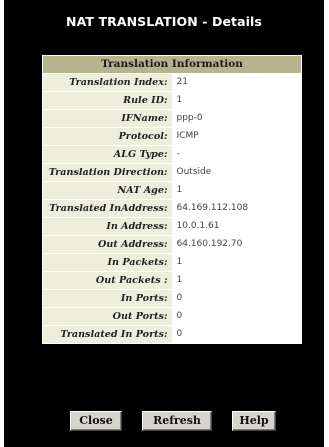  What do you see at coordinates (107, 334) in the screenshot?
I see `row-label-translated-in-ports: Translated In Ports:` at bounding box center [107, 334].